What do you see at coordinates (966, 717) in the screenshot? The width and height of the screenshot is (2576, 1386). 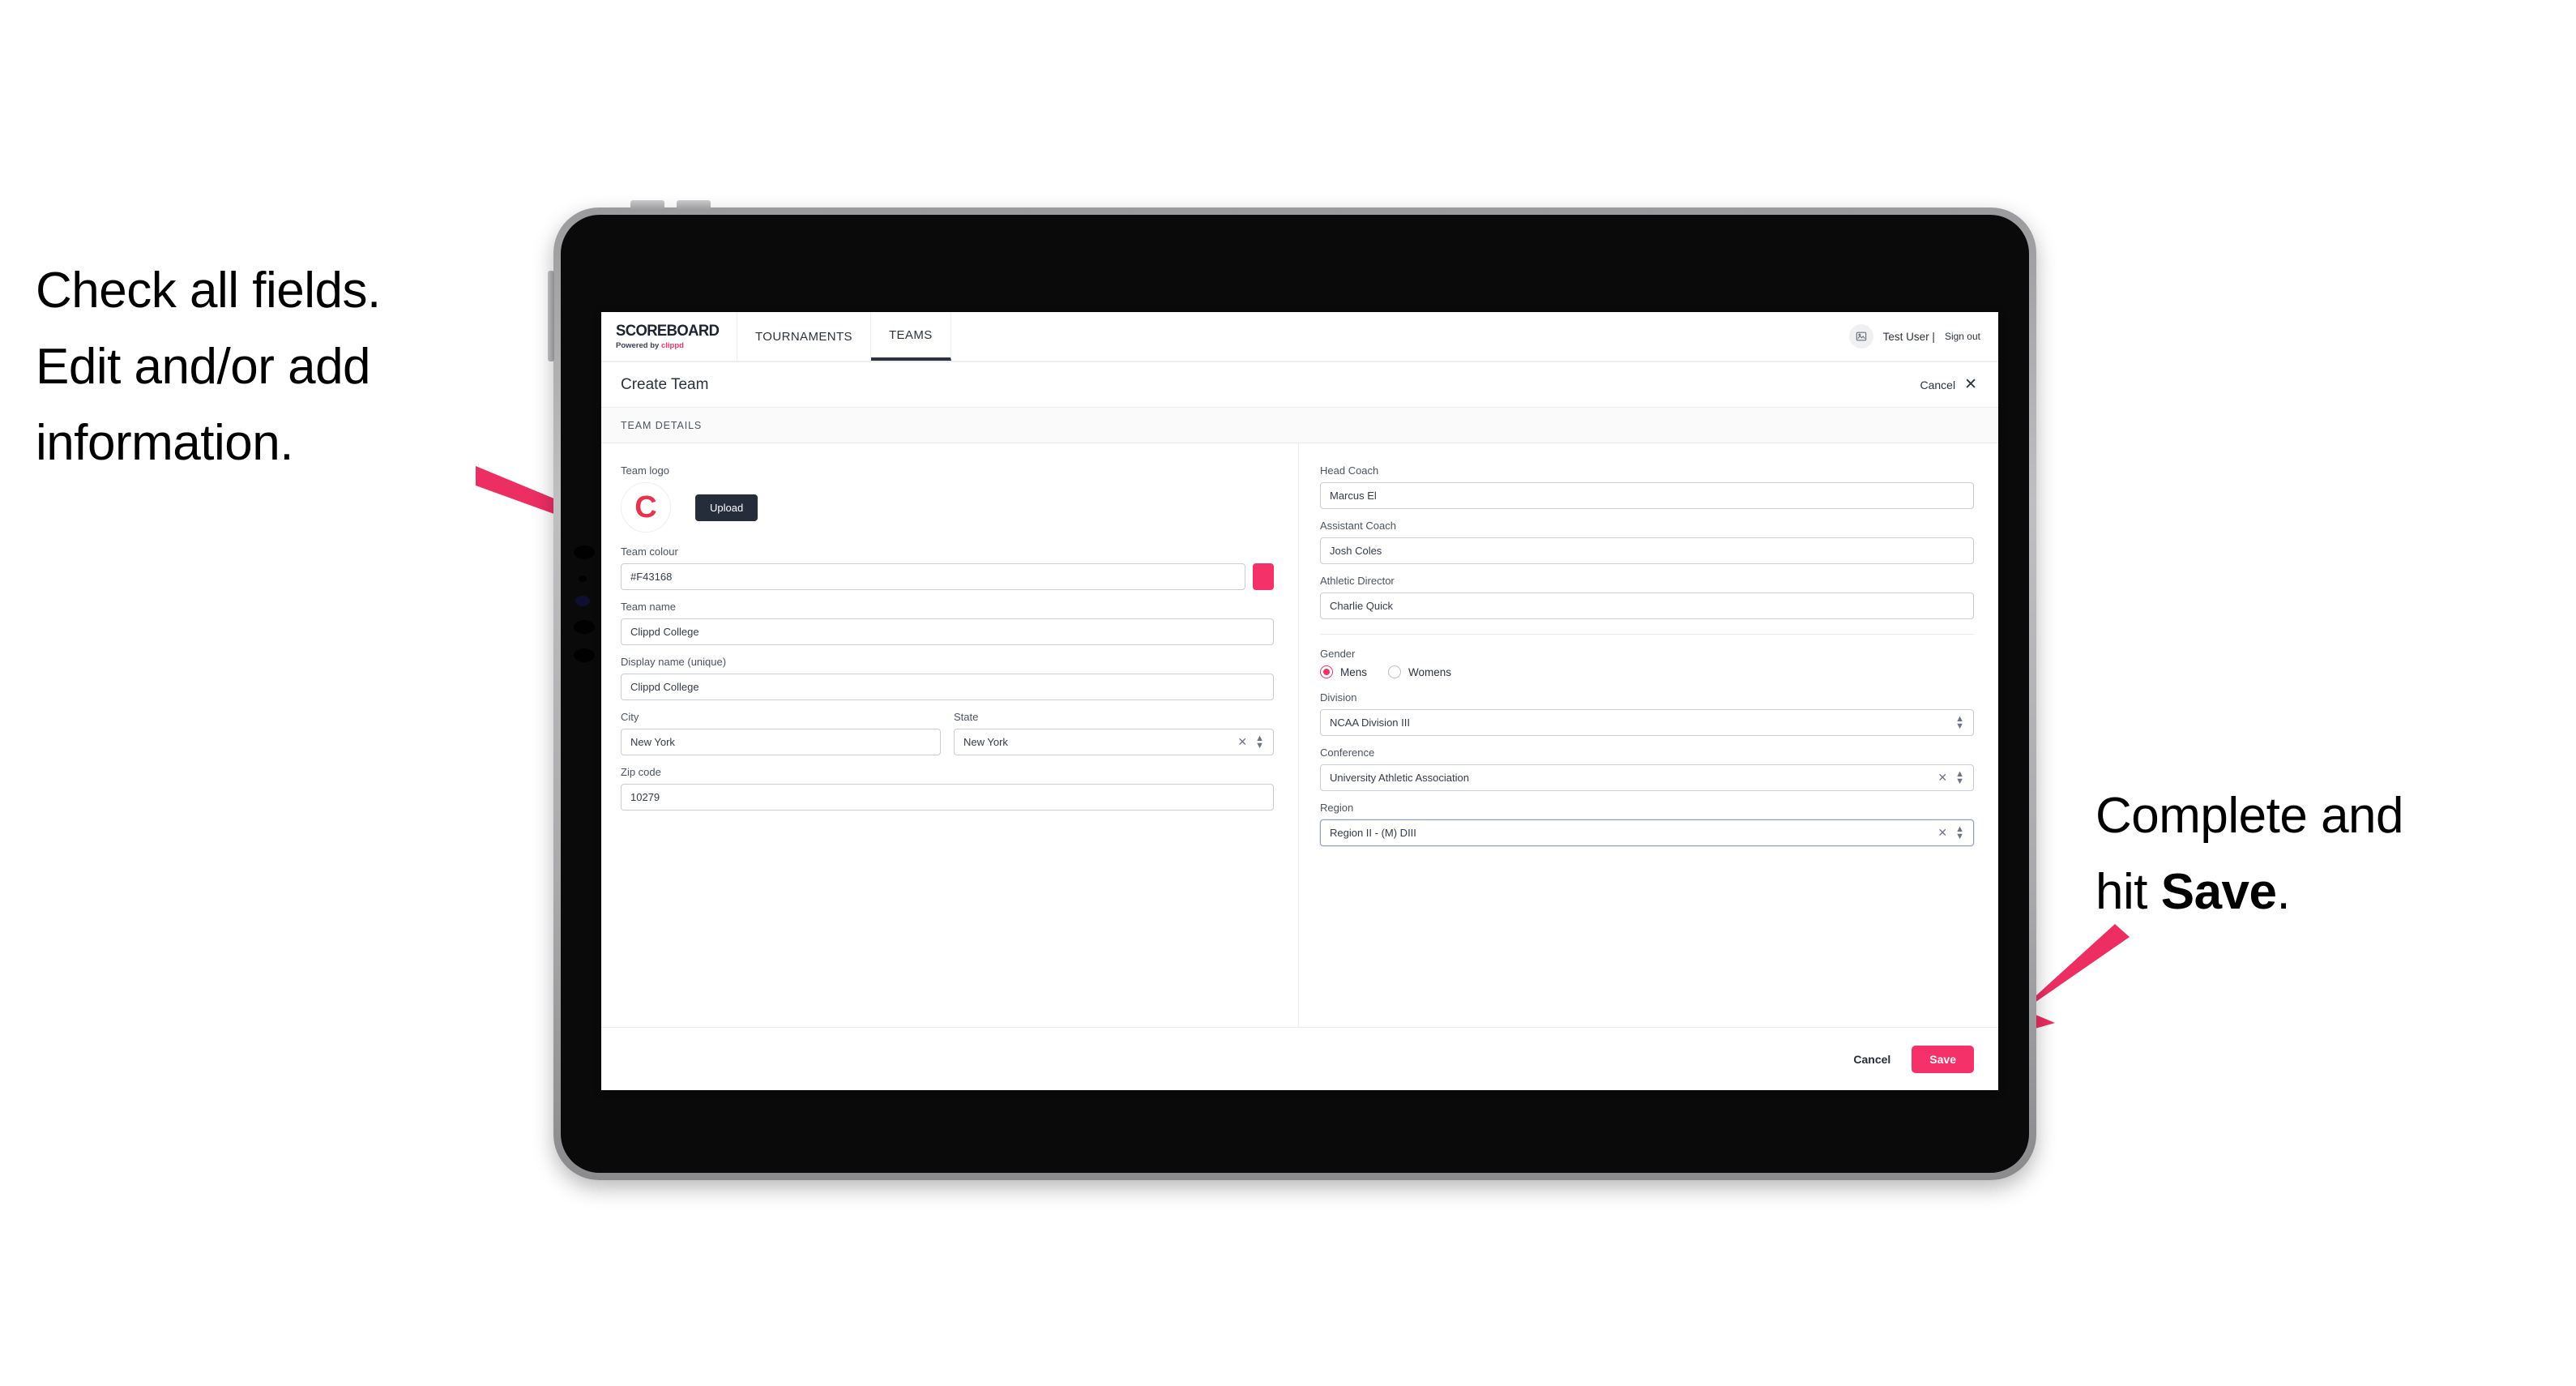 I see `state-label: State` at bounding box center [966, 717].